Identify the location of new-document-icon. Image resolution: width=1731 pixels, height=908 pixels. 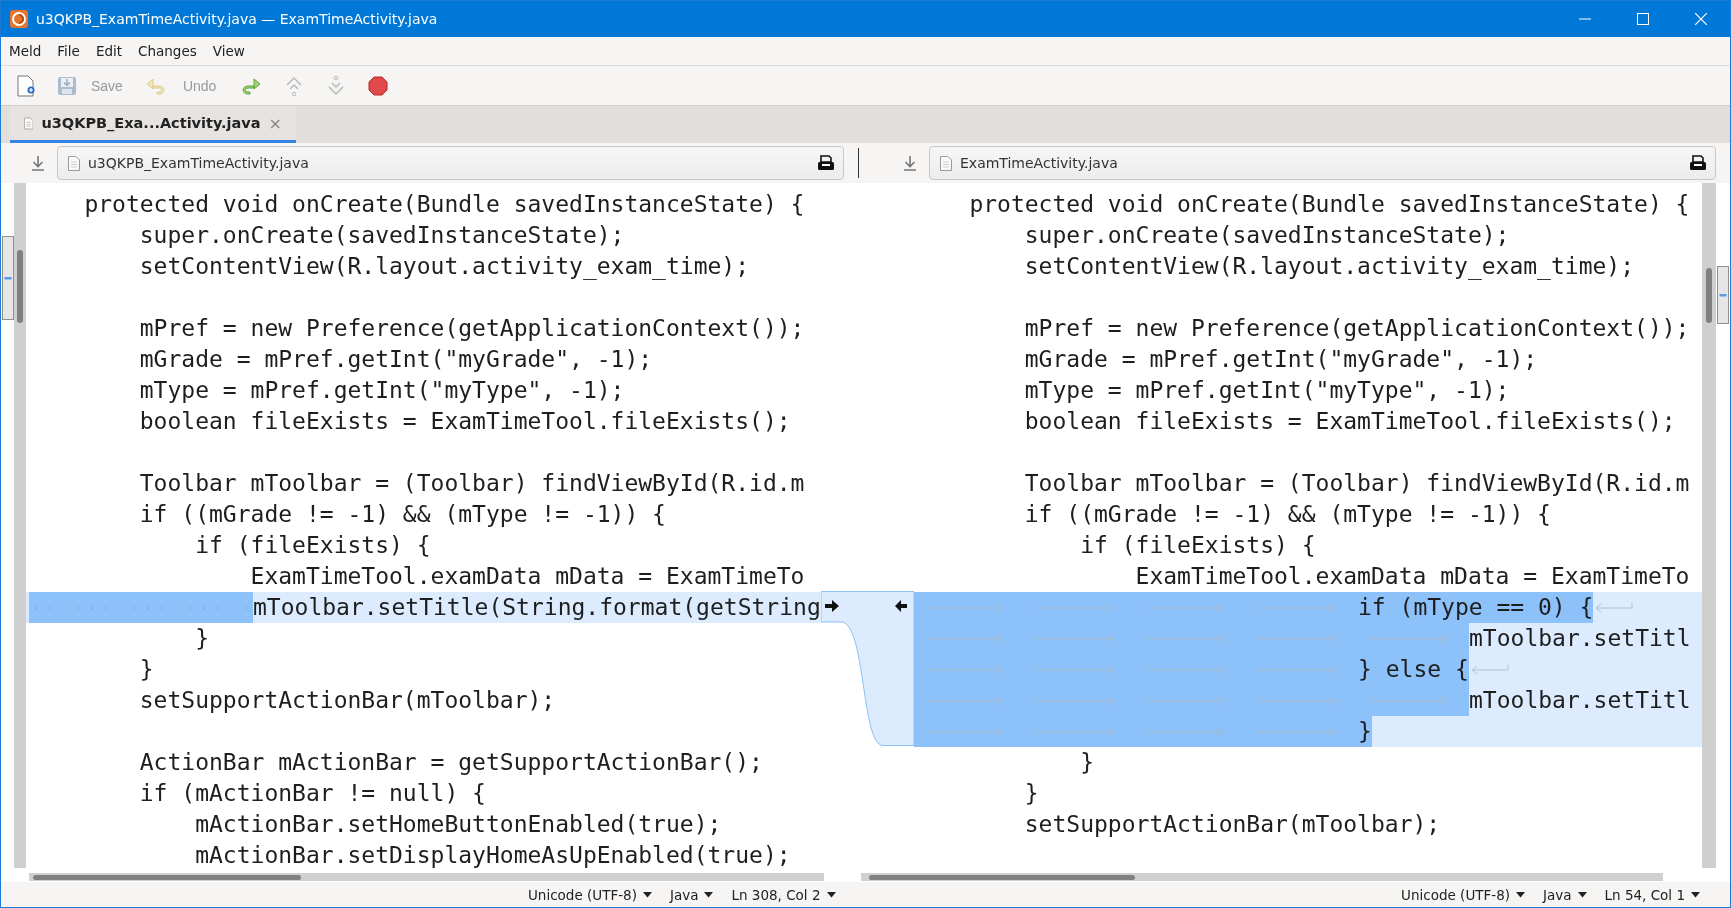
(26, 85).